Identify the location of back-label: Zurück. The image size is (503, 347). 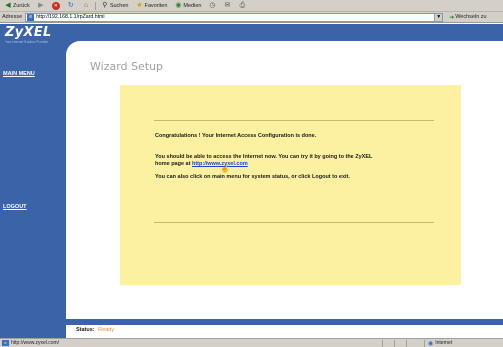
(21, 5).